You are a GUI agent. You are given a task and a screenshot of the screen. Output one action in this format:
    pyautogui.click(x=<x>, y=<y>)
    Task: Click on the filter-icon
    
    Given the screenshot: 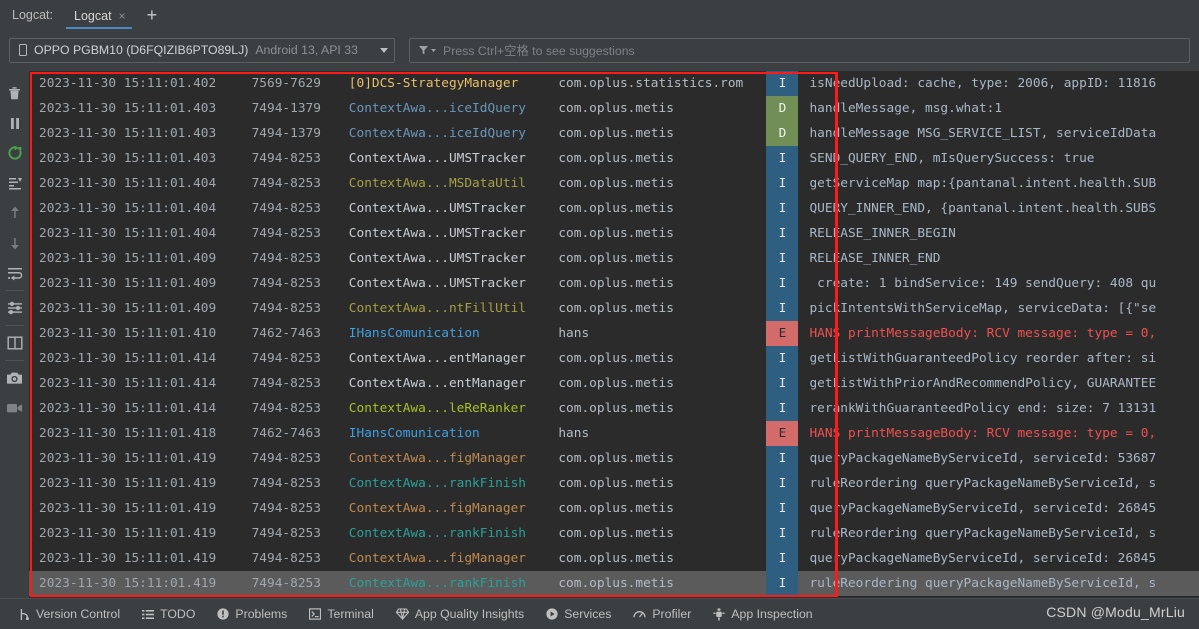 What is the action you would take?
    pyautogui.click(x=427, y=50)
    